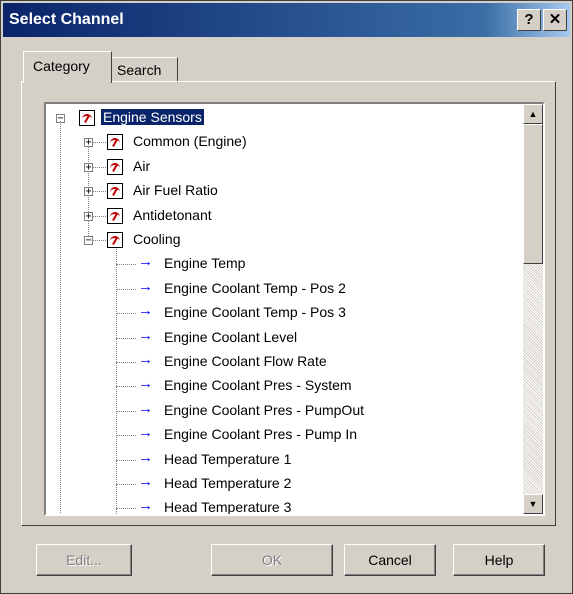 This screenshot has width=573, height=594. I want to click on ok-button: OK, so click(272, 560).